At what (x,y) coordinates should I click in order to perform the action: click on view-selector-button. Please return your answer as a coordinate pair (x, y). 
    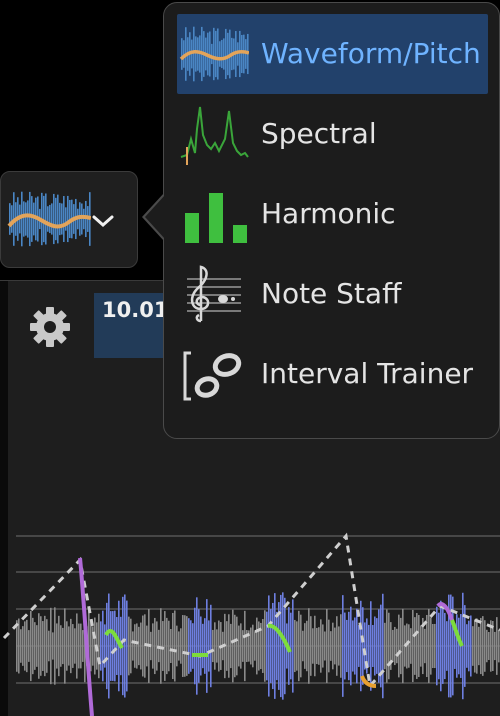
    Looking at the image, I should click on (69, 219).